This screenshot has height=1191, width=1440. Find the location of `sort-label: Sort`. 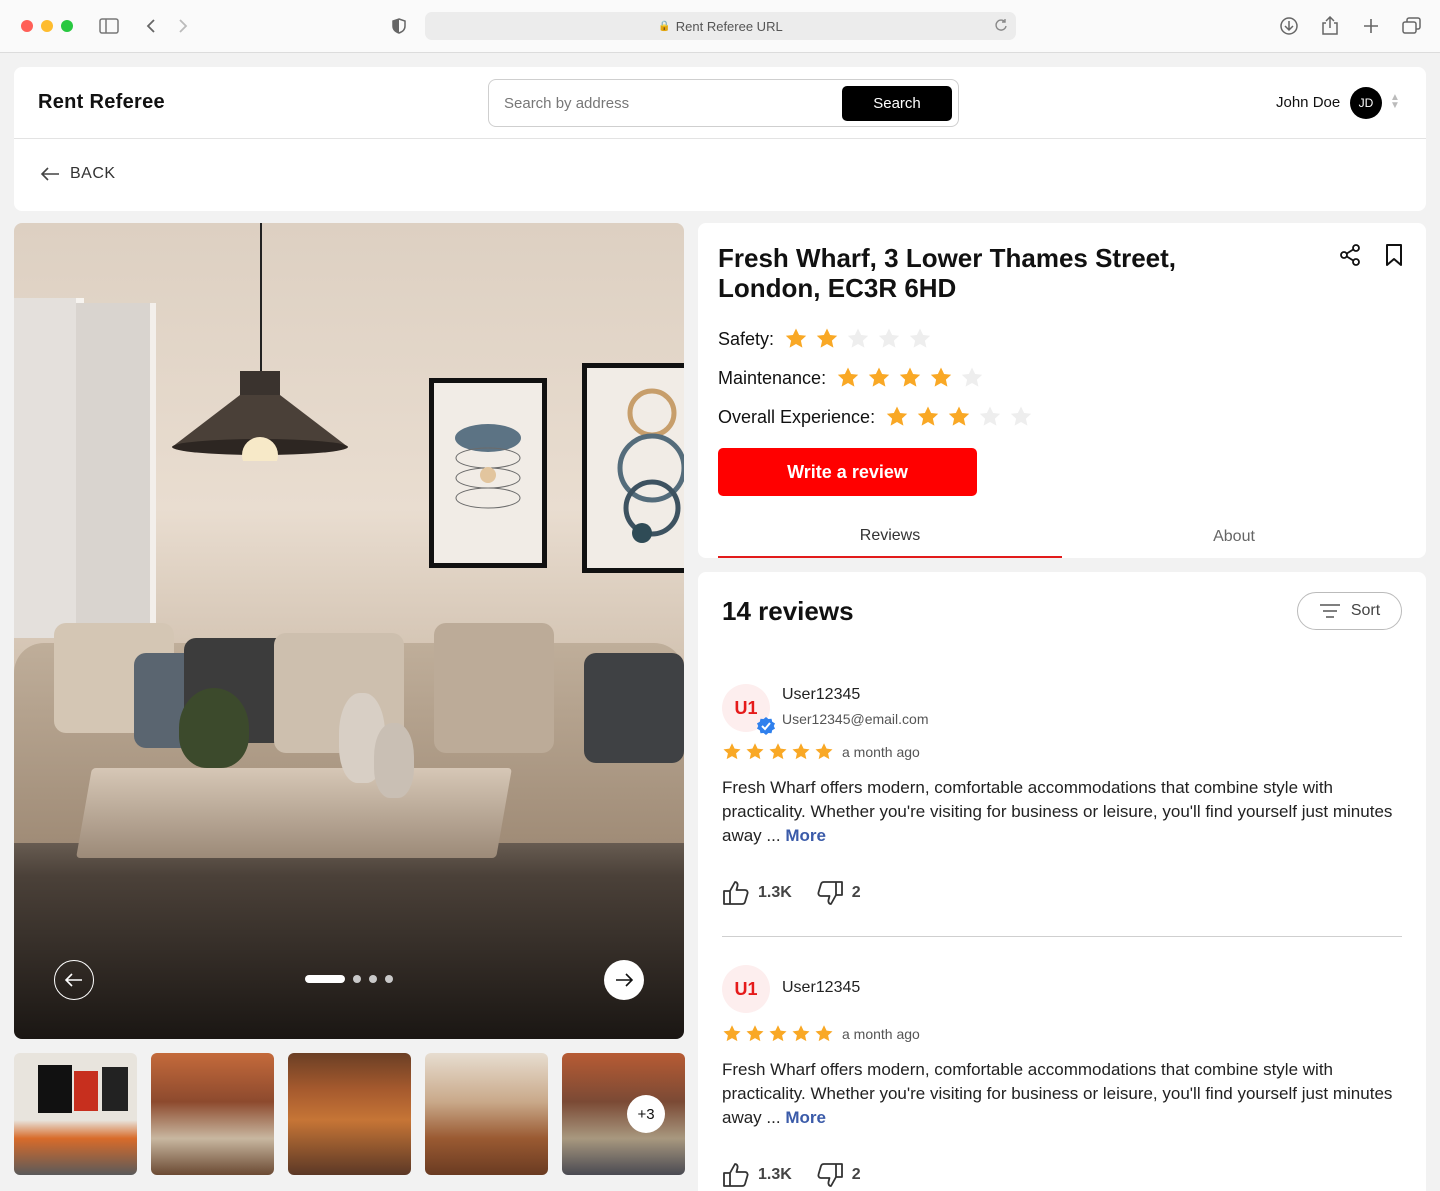

sort-label: Sort is located at coordinates (1365, 610).